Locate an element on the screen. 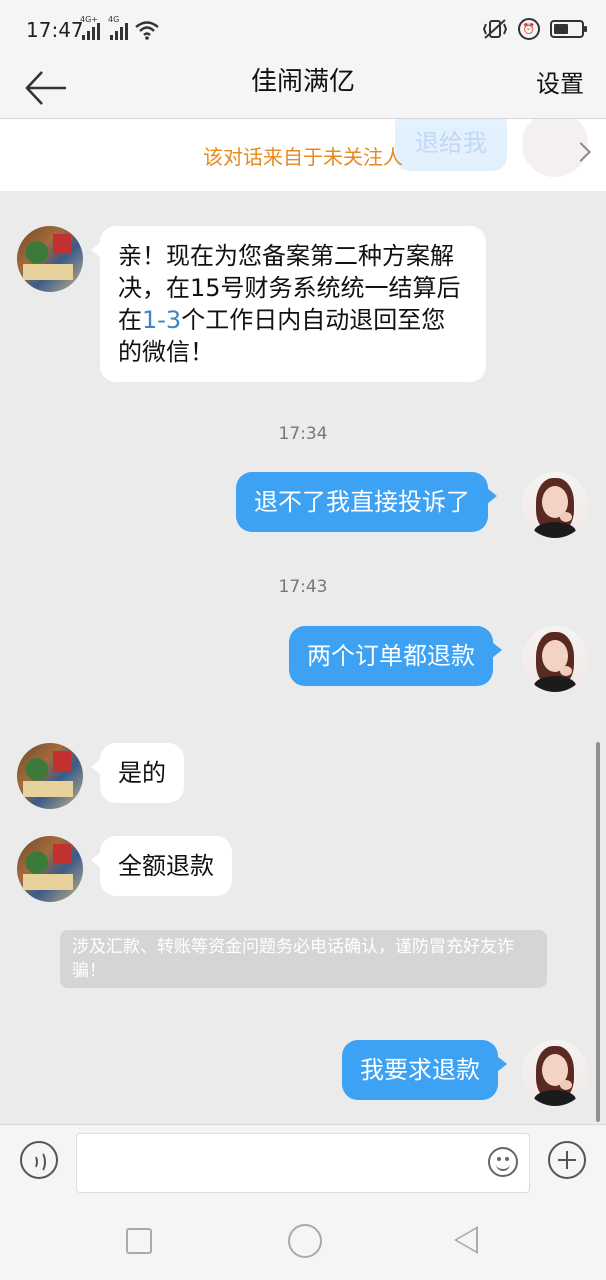 The width and height of the screenshot is (606, 1280). fraud-warning-notice: 涉及汇款、转账等资金问题务必电话确认，谨防冒充好友诈骗！ is located at coordinates (303, 959).